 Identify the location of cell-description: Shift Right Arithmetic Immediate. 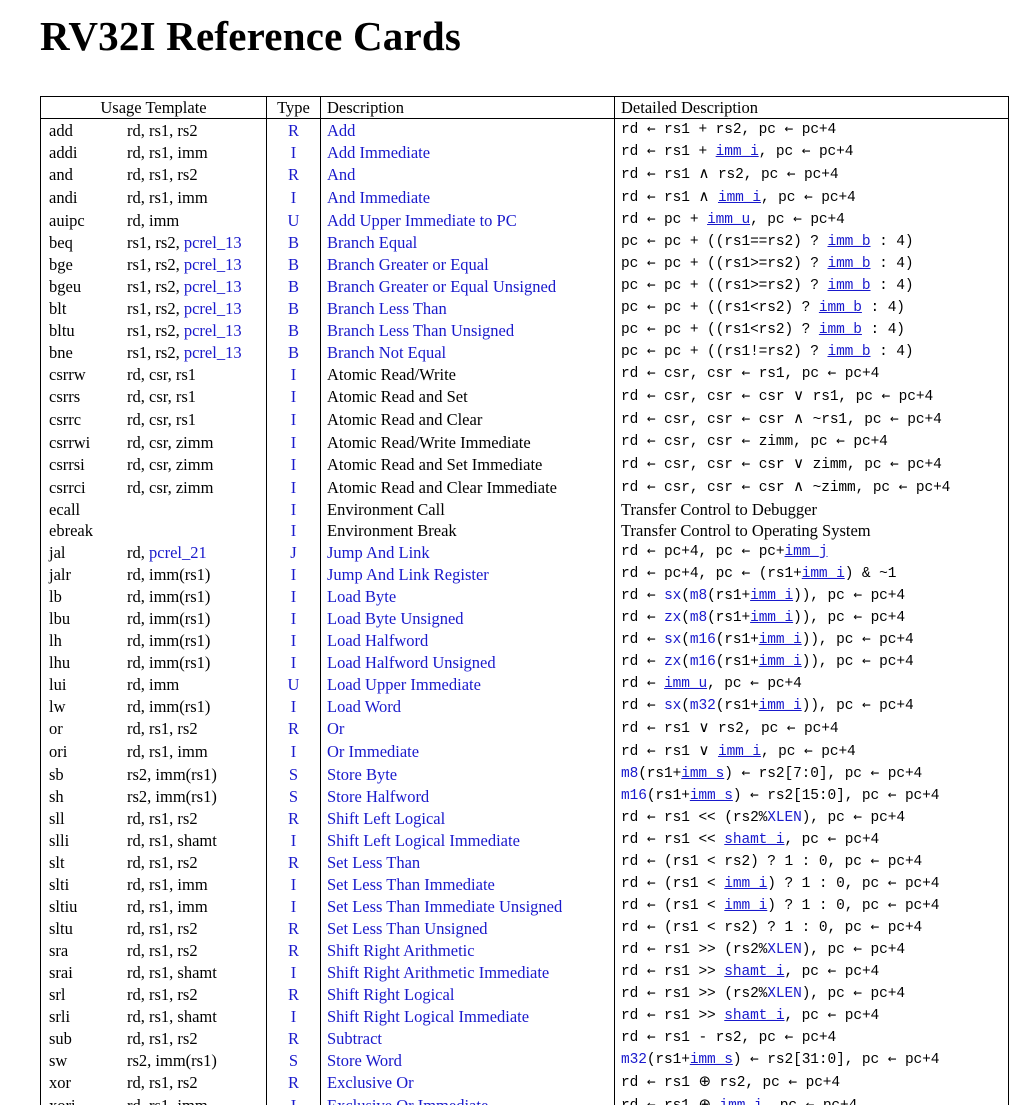
(467, 972).